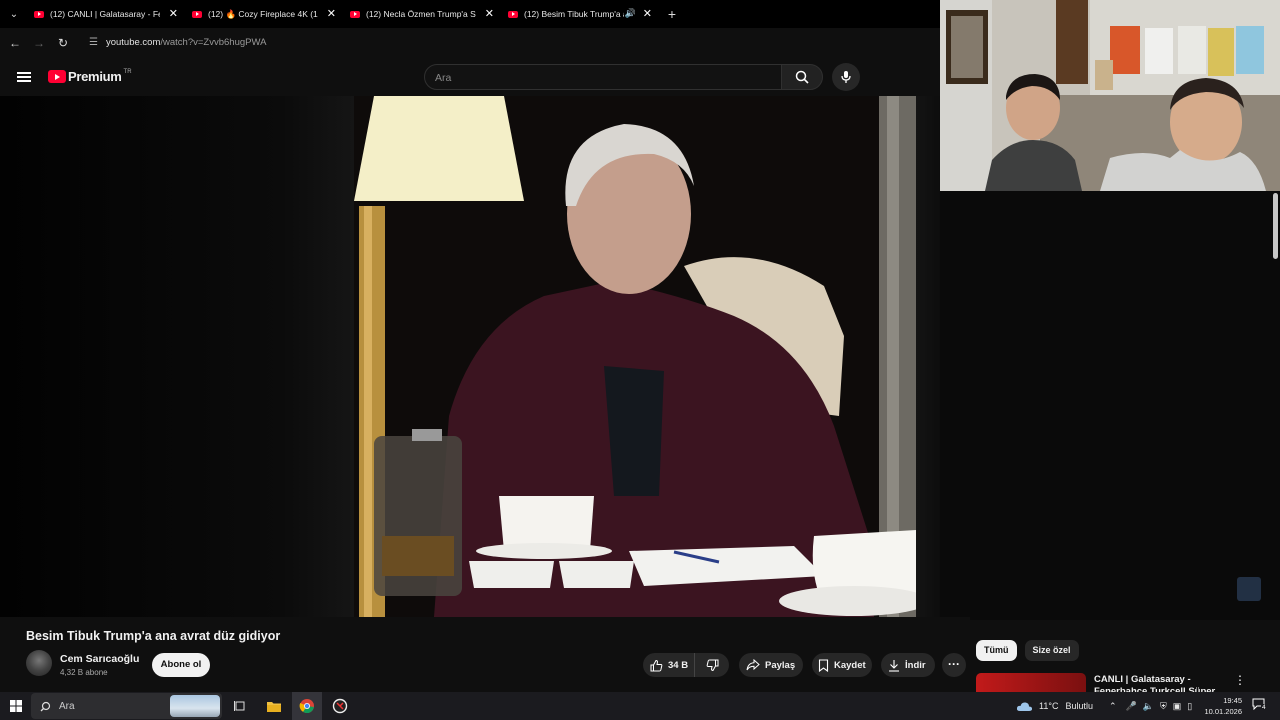 Image resolution: width=1280 pixels, height=720 pixels. I want to click on microphone-icon: 🎤, so click(1131, 706).